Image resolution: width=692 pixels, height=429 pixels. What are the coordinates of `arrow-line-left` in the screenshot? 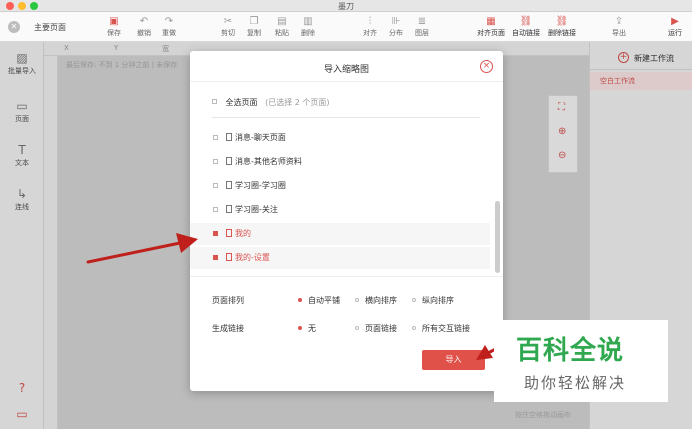 It's located at (134, 252).